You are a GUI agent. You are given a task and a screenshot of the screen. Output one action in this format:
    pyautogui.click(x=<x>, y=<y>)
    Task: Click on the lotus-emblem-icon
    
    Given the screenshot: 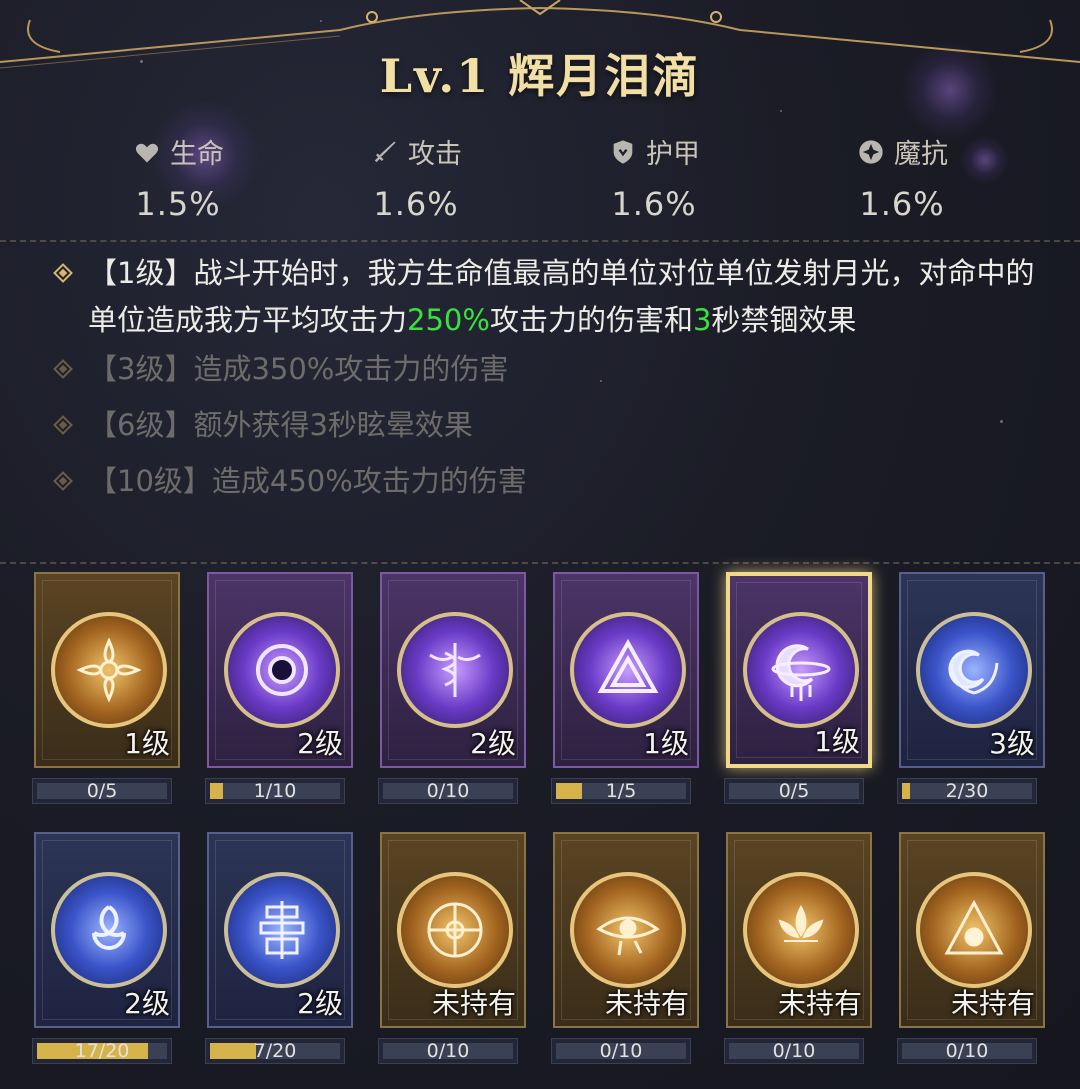 What is the action you would take?
    pyautogui.click(x=801, y=930)
    